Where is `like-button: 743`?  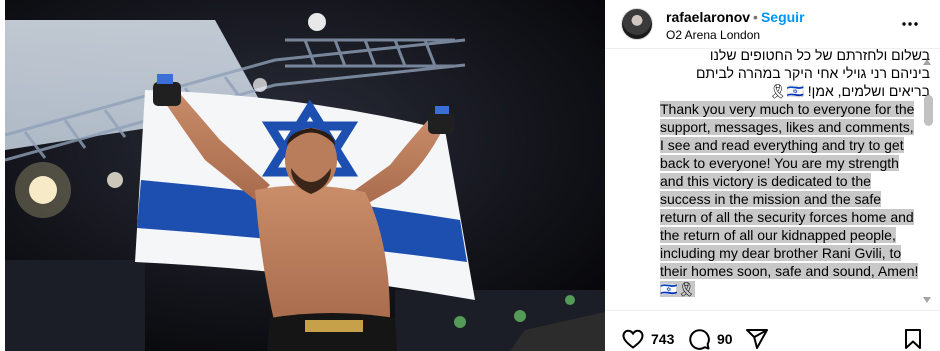
like-button: 743 is located at coordinates (647, 339).